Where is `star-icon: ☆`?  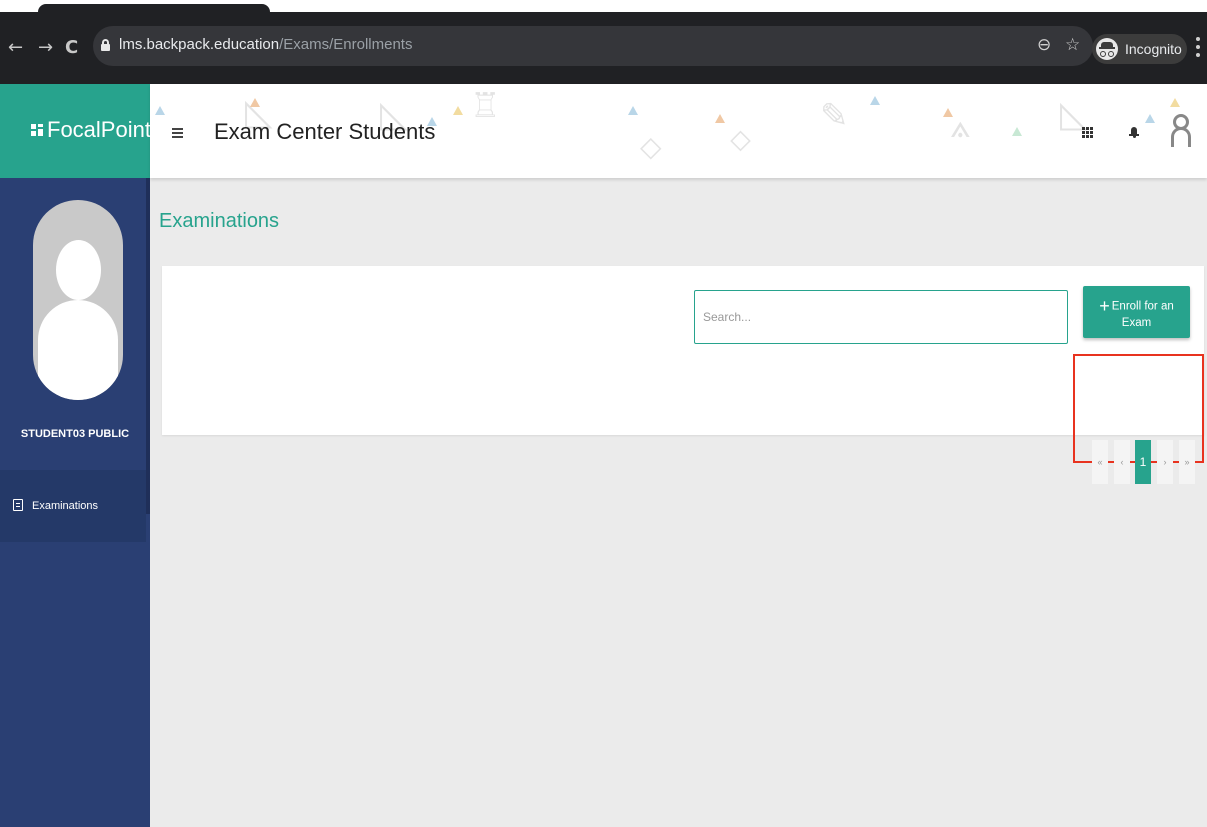 star-icon: ☆ is located at coordinates (1072, 45).